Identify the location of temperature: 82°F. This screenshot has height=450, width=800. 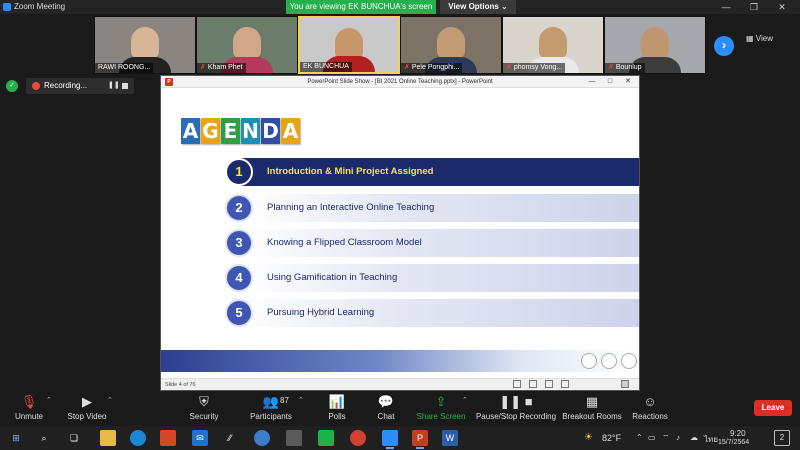
(611, 438).